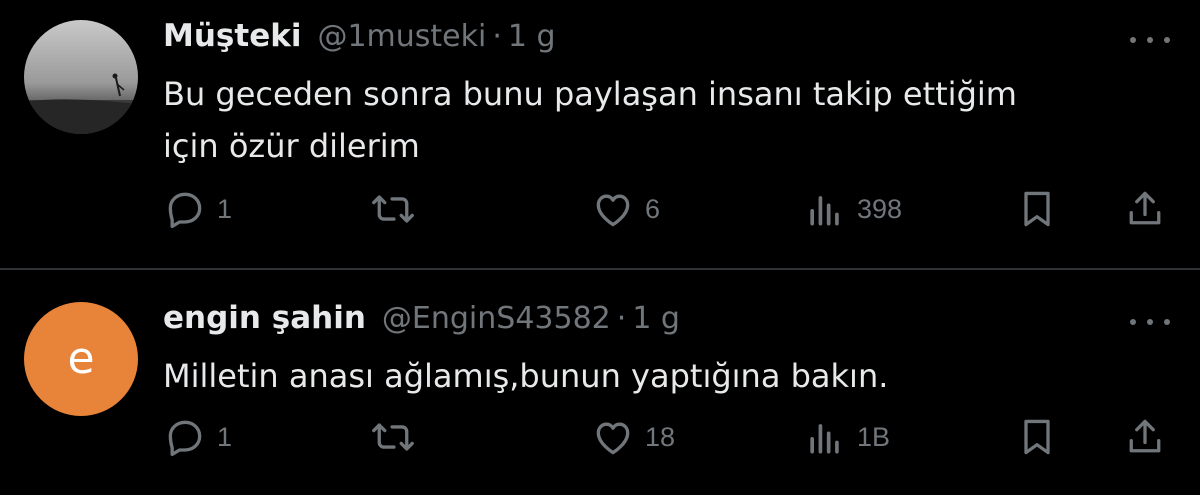 Image resolution: width=1200 pixels, height=495 pixels. I want to click on tweet-header: engin şahin @EnginS43582 · 1 g, so click(421, 320).